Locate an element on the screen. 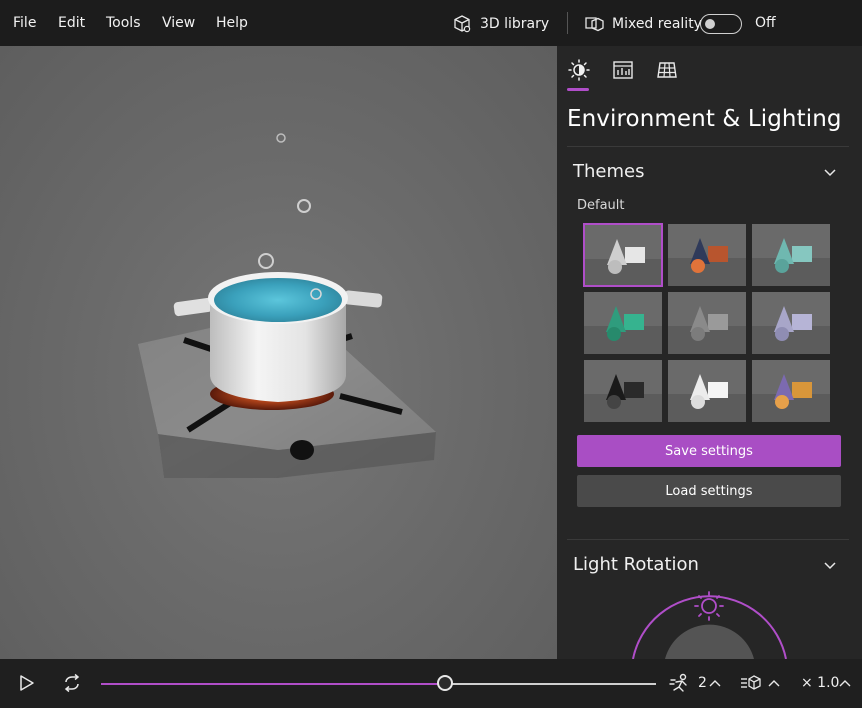 The image size is (862, 708). animation-icon is located at coordinates (680, 684).